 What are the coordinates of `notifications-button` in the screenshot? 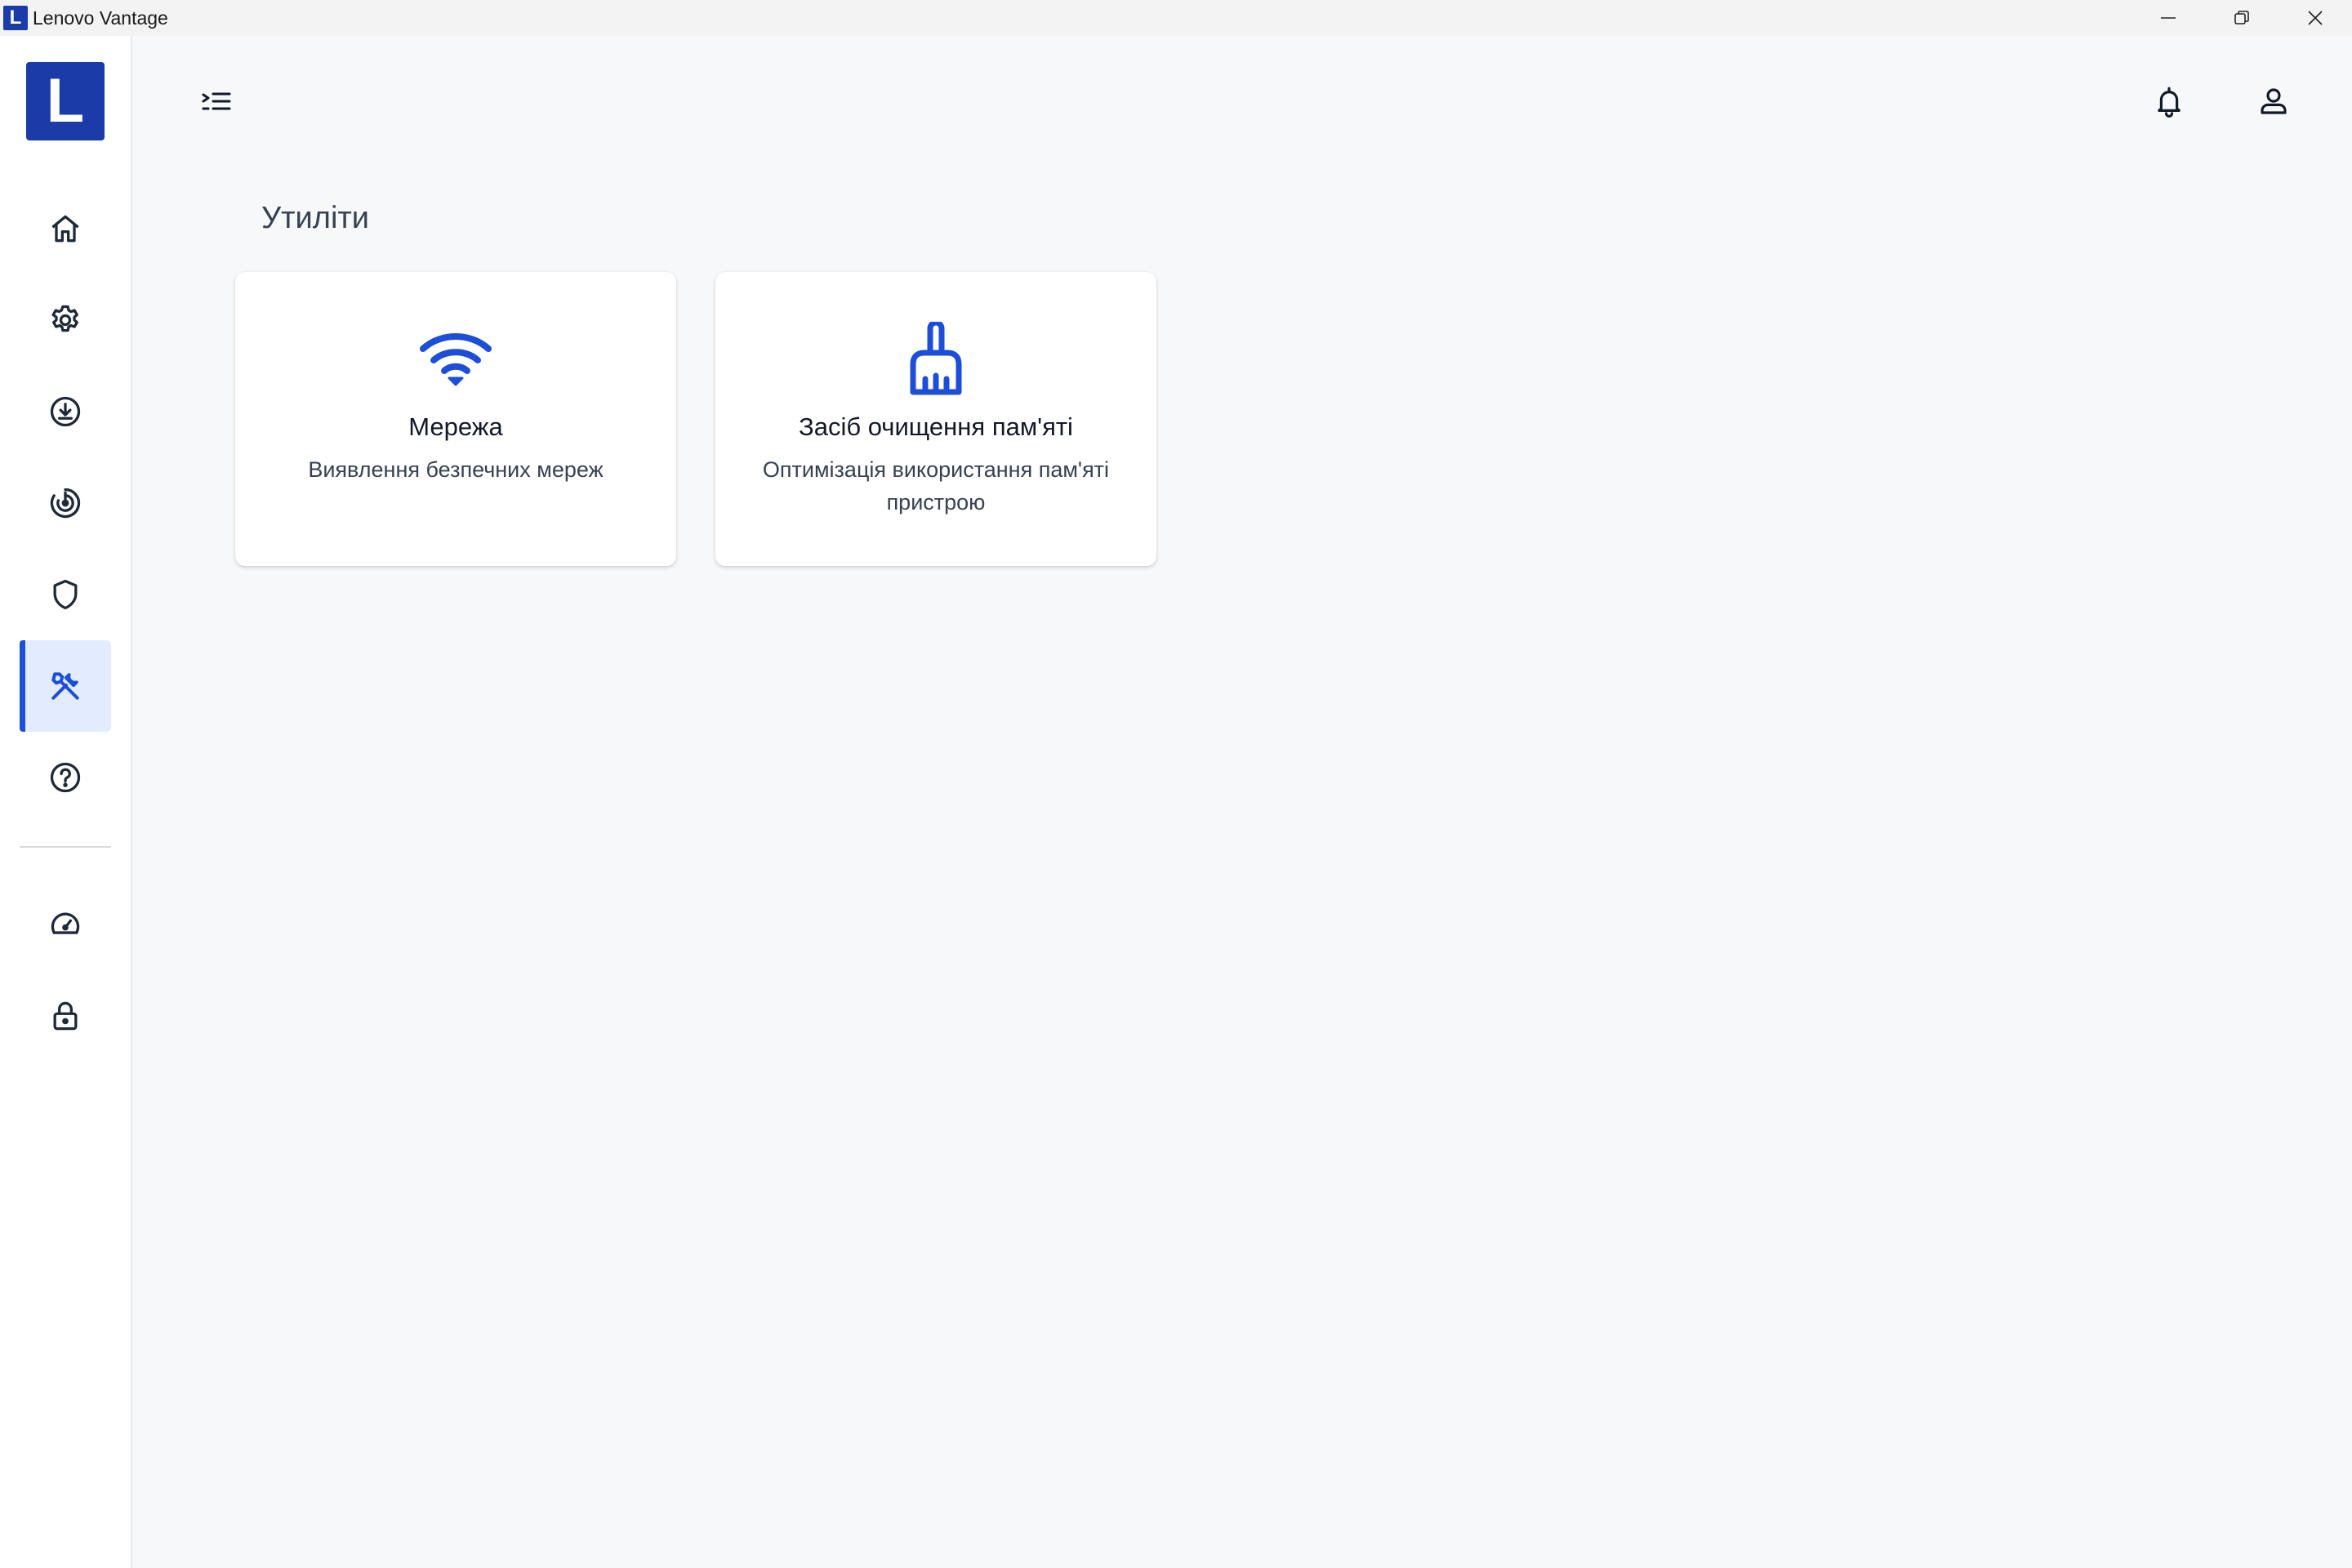 It's located at (2169, 101).